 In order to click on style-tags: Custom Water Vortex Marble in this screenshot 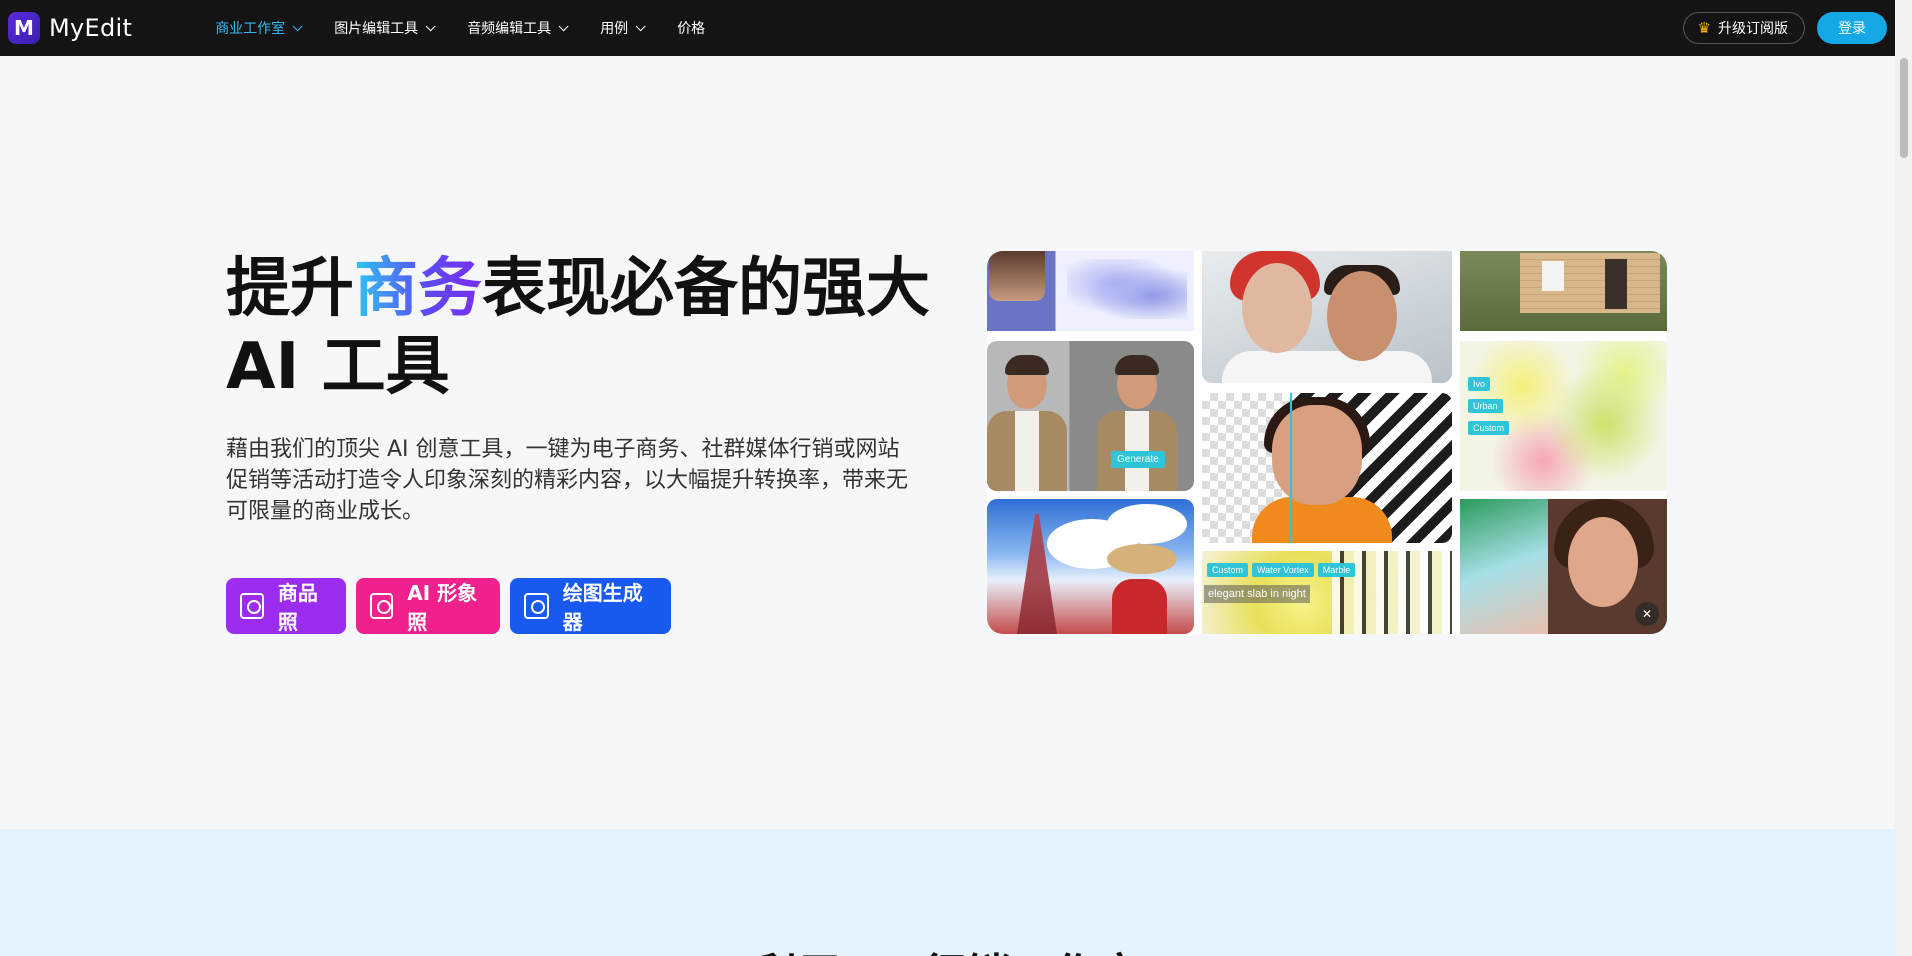, I will do `click(1283, 570)`.